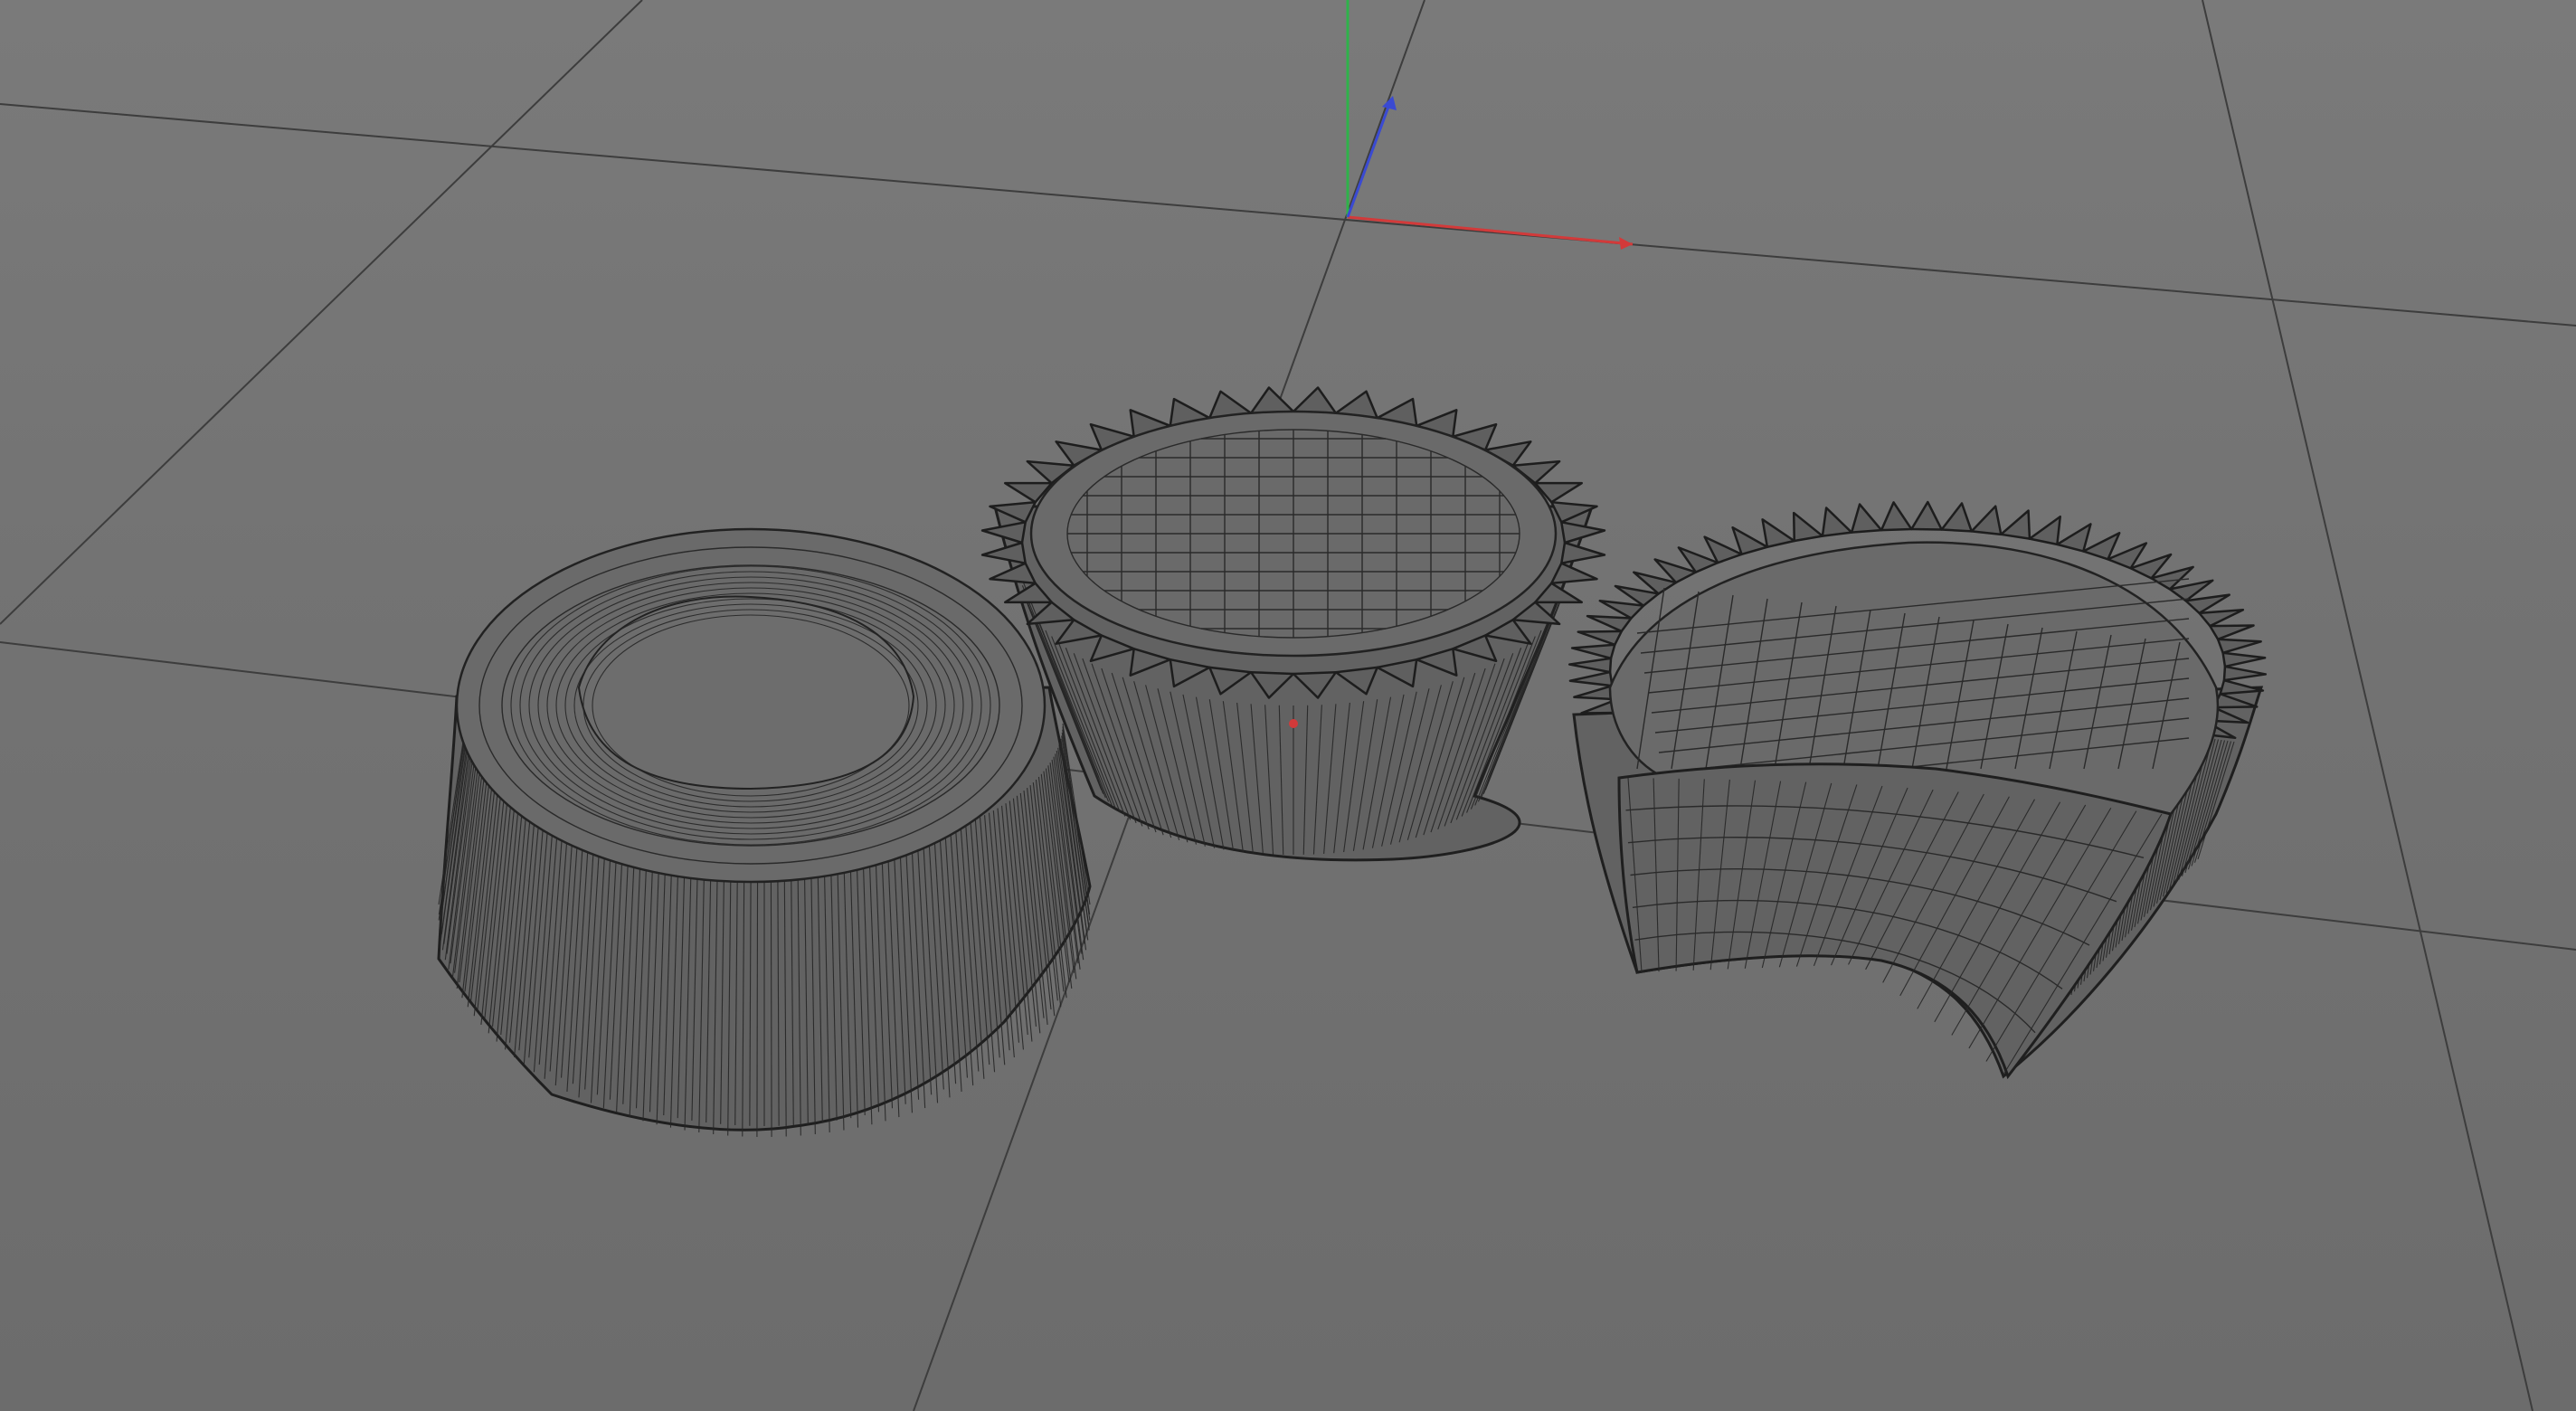  Describe the element at coordinates (1293, 624) in the screenshot. I see `cupcake-liner-fluted` at that location.